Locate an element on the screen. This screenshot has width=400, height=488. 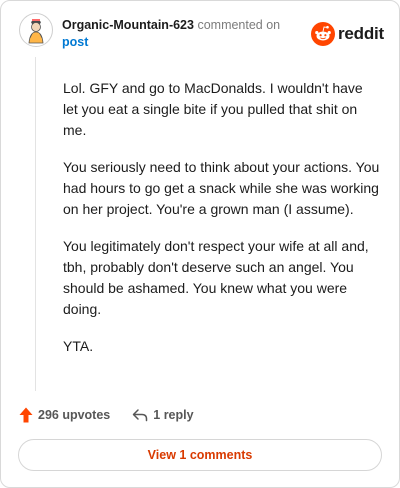
comment-paragraph: YTA. is located at coordinates (78, 346).